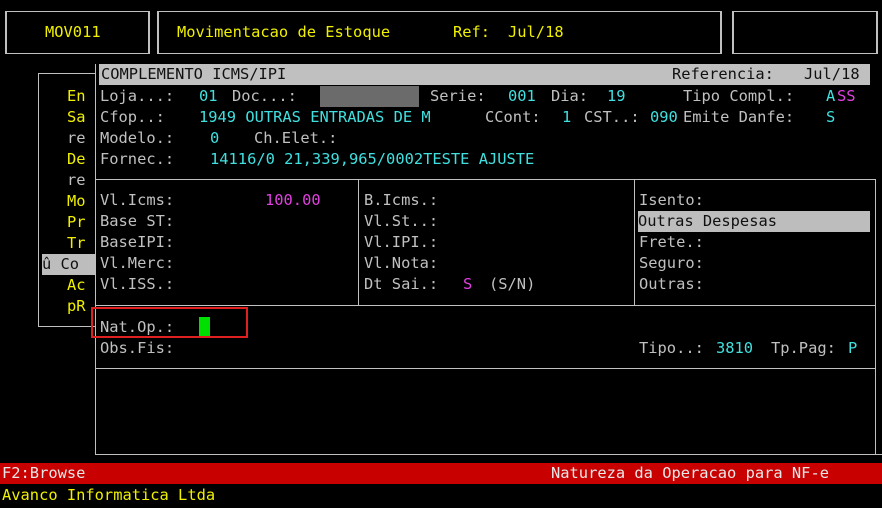 Image resolution: width=882 pixels, height=508 pixels. Describe the element at coordinates (43, 473) in the screenshot. I see `status-key-hint: F2:Browse` at that location.